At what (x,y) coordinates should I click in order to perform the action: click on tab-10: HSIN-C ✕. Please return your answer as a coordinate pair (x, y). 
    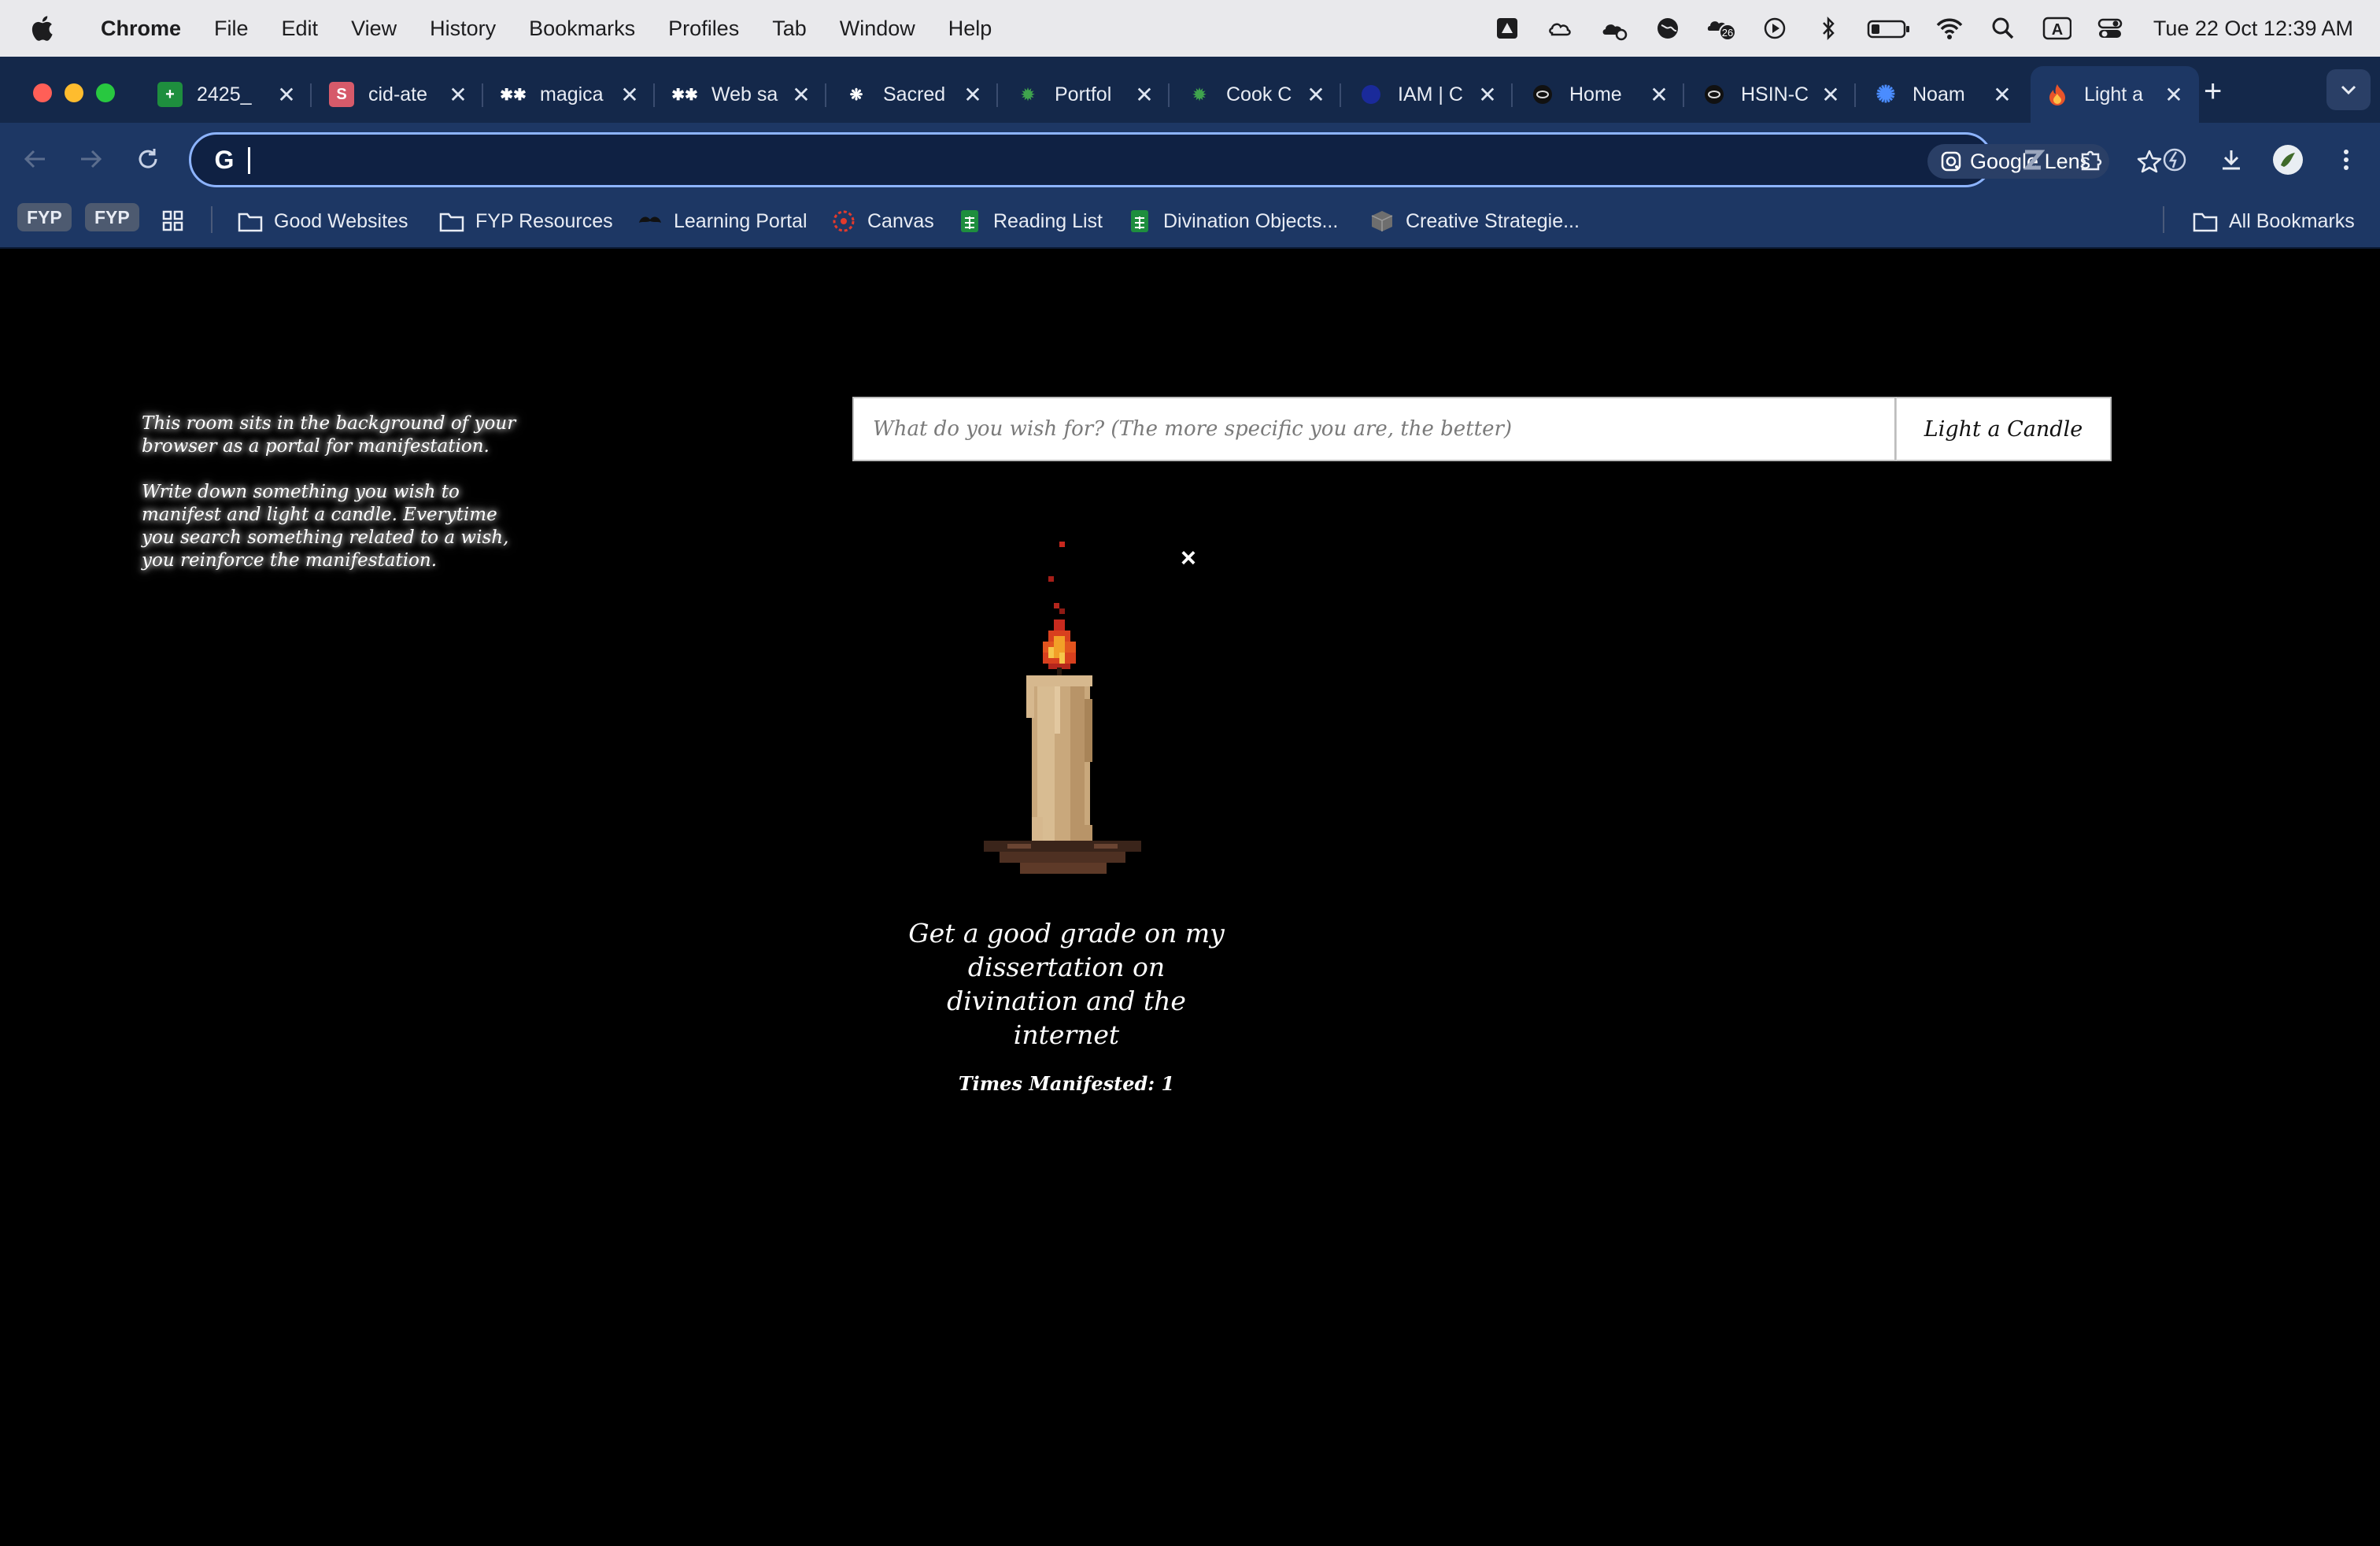
    Looking at the image, I should click on (1771, 95).